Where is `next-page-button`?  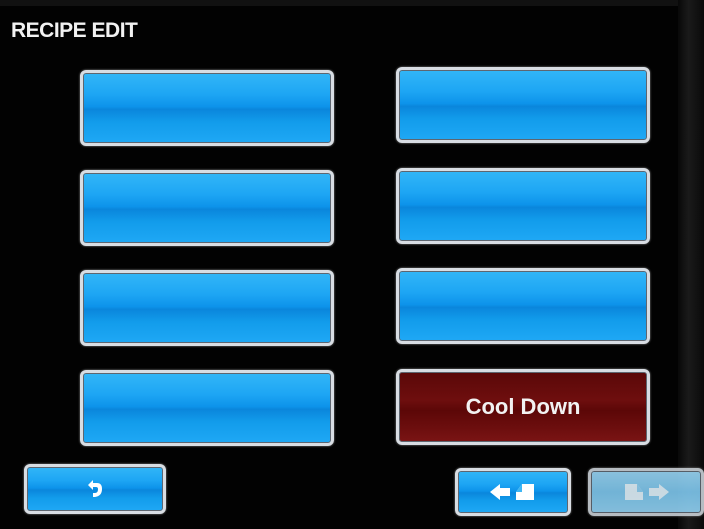
next-page-button is located at coordinates (646, 492).